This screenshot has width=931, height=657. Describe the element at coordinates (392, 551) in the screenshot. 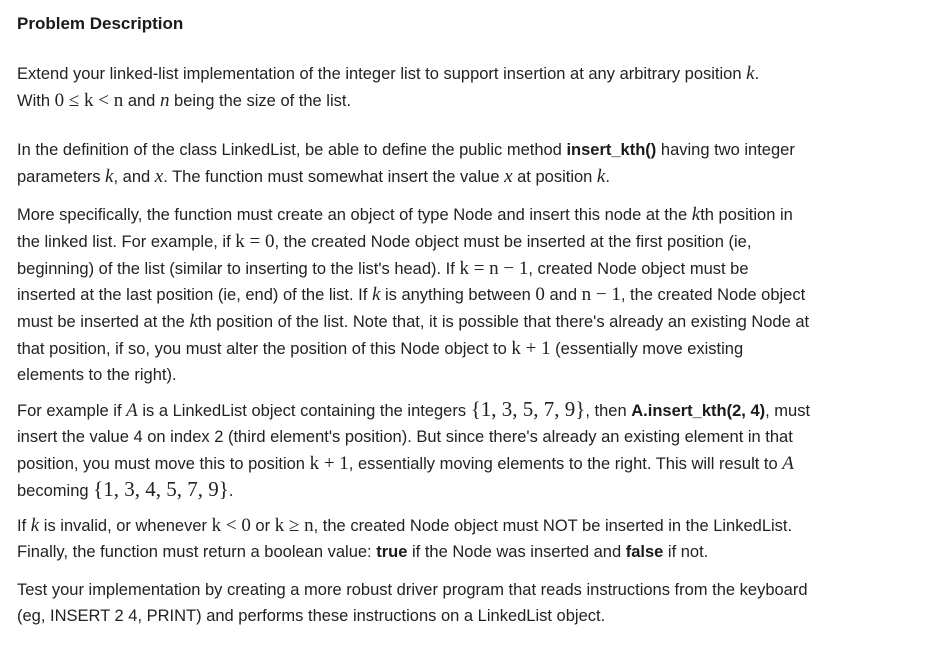

I see `keyword-true: true` at that location.